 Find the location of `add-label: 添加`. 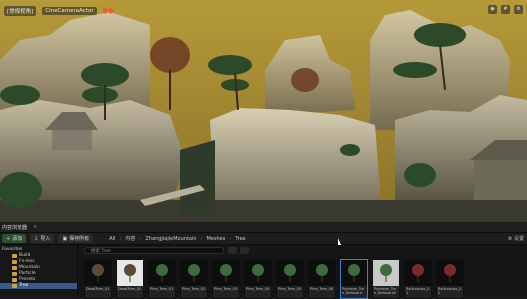

add-label: 添加 is located at coordinates (17, 239).